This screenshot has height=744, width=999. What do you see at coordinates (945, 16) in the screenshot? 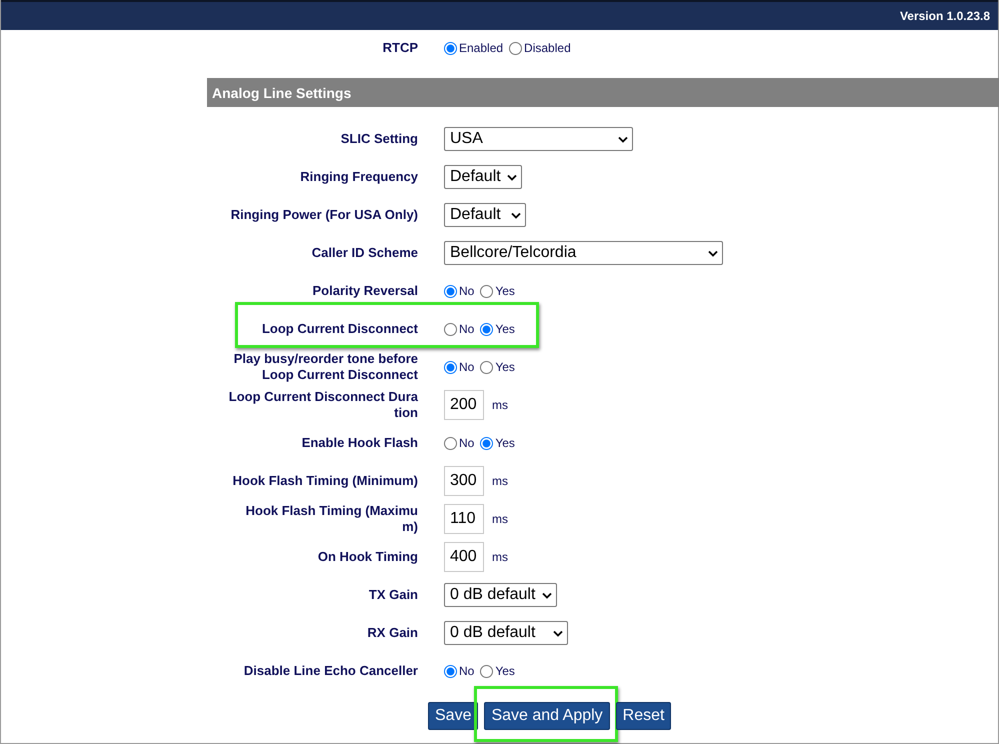
I see `version-label: Version 1.0.23.8` at bounding box center [945, 16].